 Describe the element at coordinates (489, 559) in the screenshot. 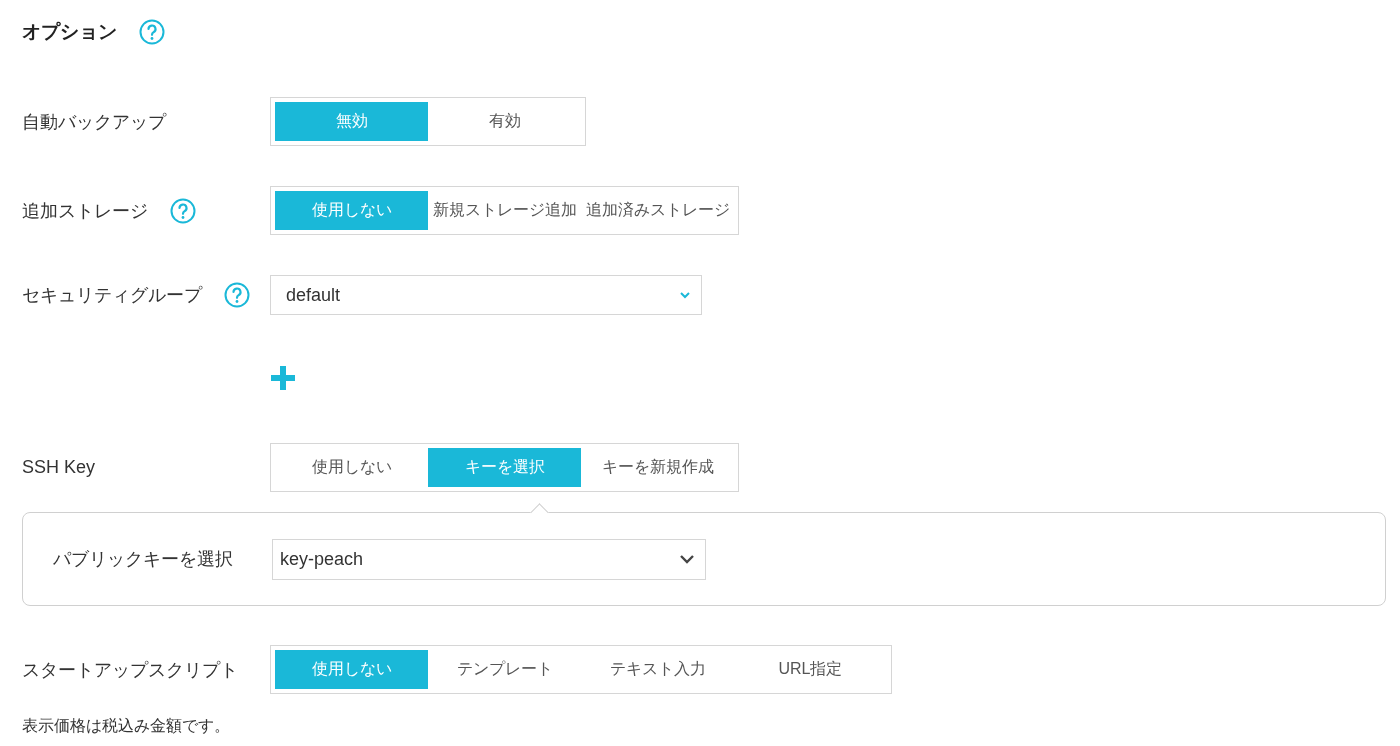

I see `key-select: key-peach` at that location.